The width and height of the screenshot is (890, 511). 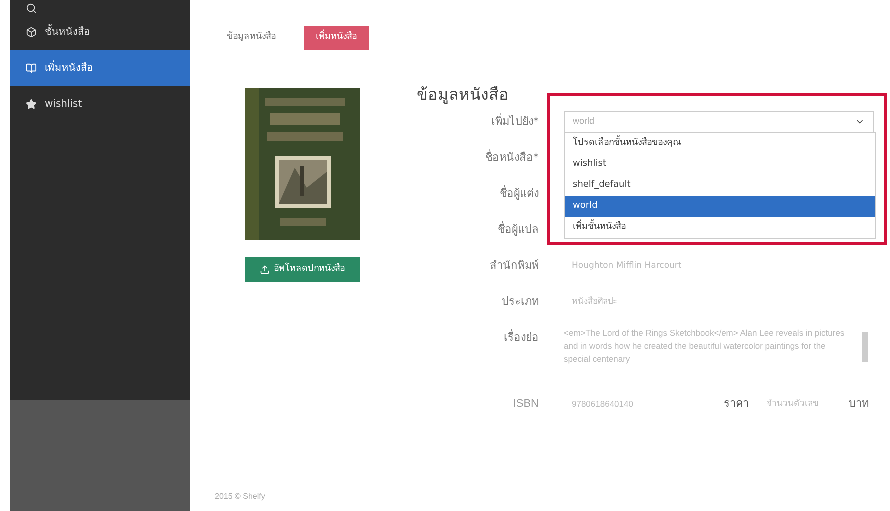 What do you see at coordinates (521, 337) in the screenshot?
I see `field-label: เรื่องย่อ` at bounding box center [521, 337].